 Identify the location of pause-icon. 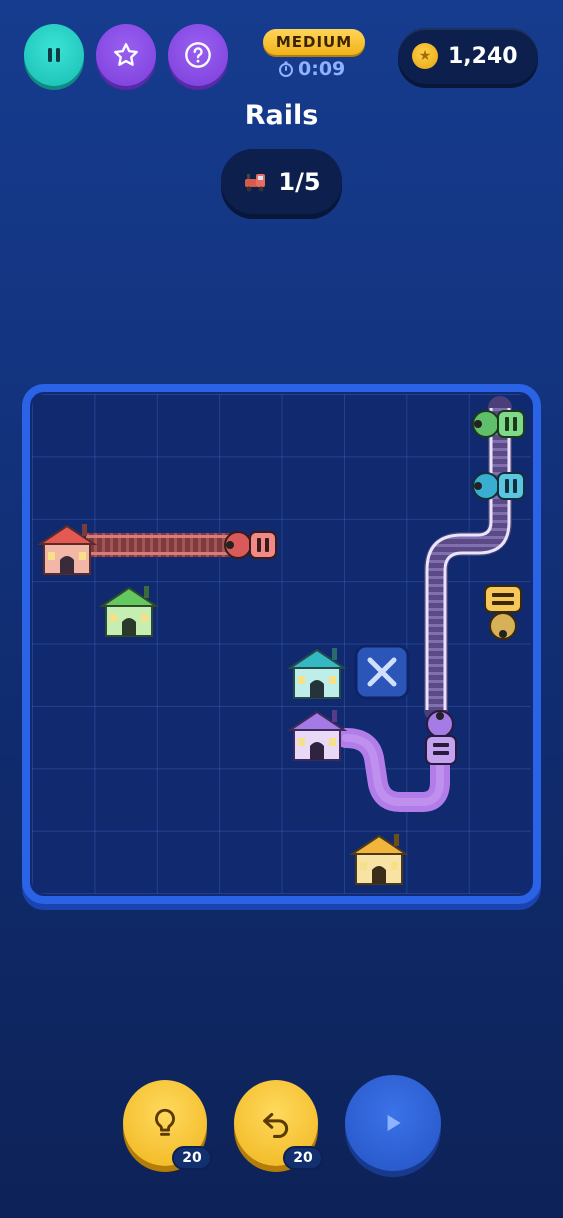
(54, 55).